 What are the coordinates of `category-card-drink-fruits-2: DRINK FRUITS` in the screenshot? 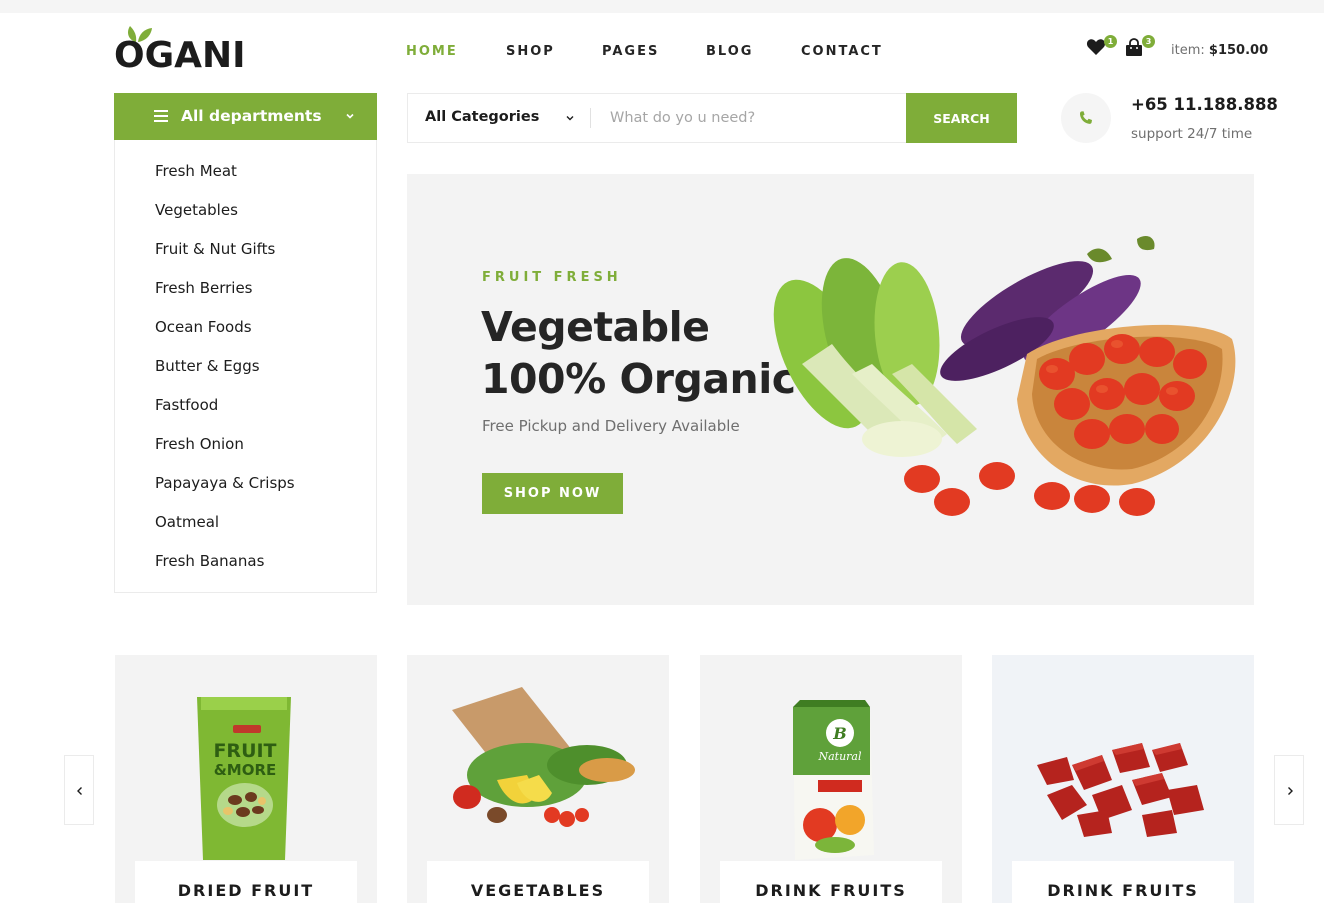 It's located at (1123, 779).